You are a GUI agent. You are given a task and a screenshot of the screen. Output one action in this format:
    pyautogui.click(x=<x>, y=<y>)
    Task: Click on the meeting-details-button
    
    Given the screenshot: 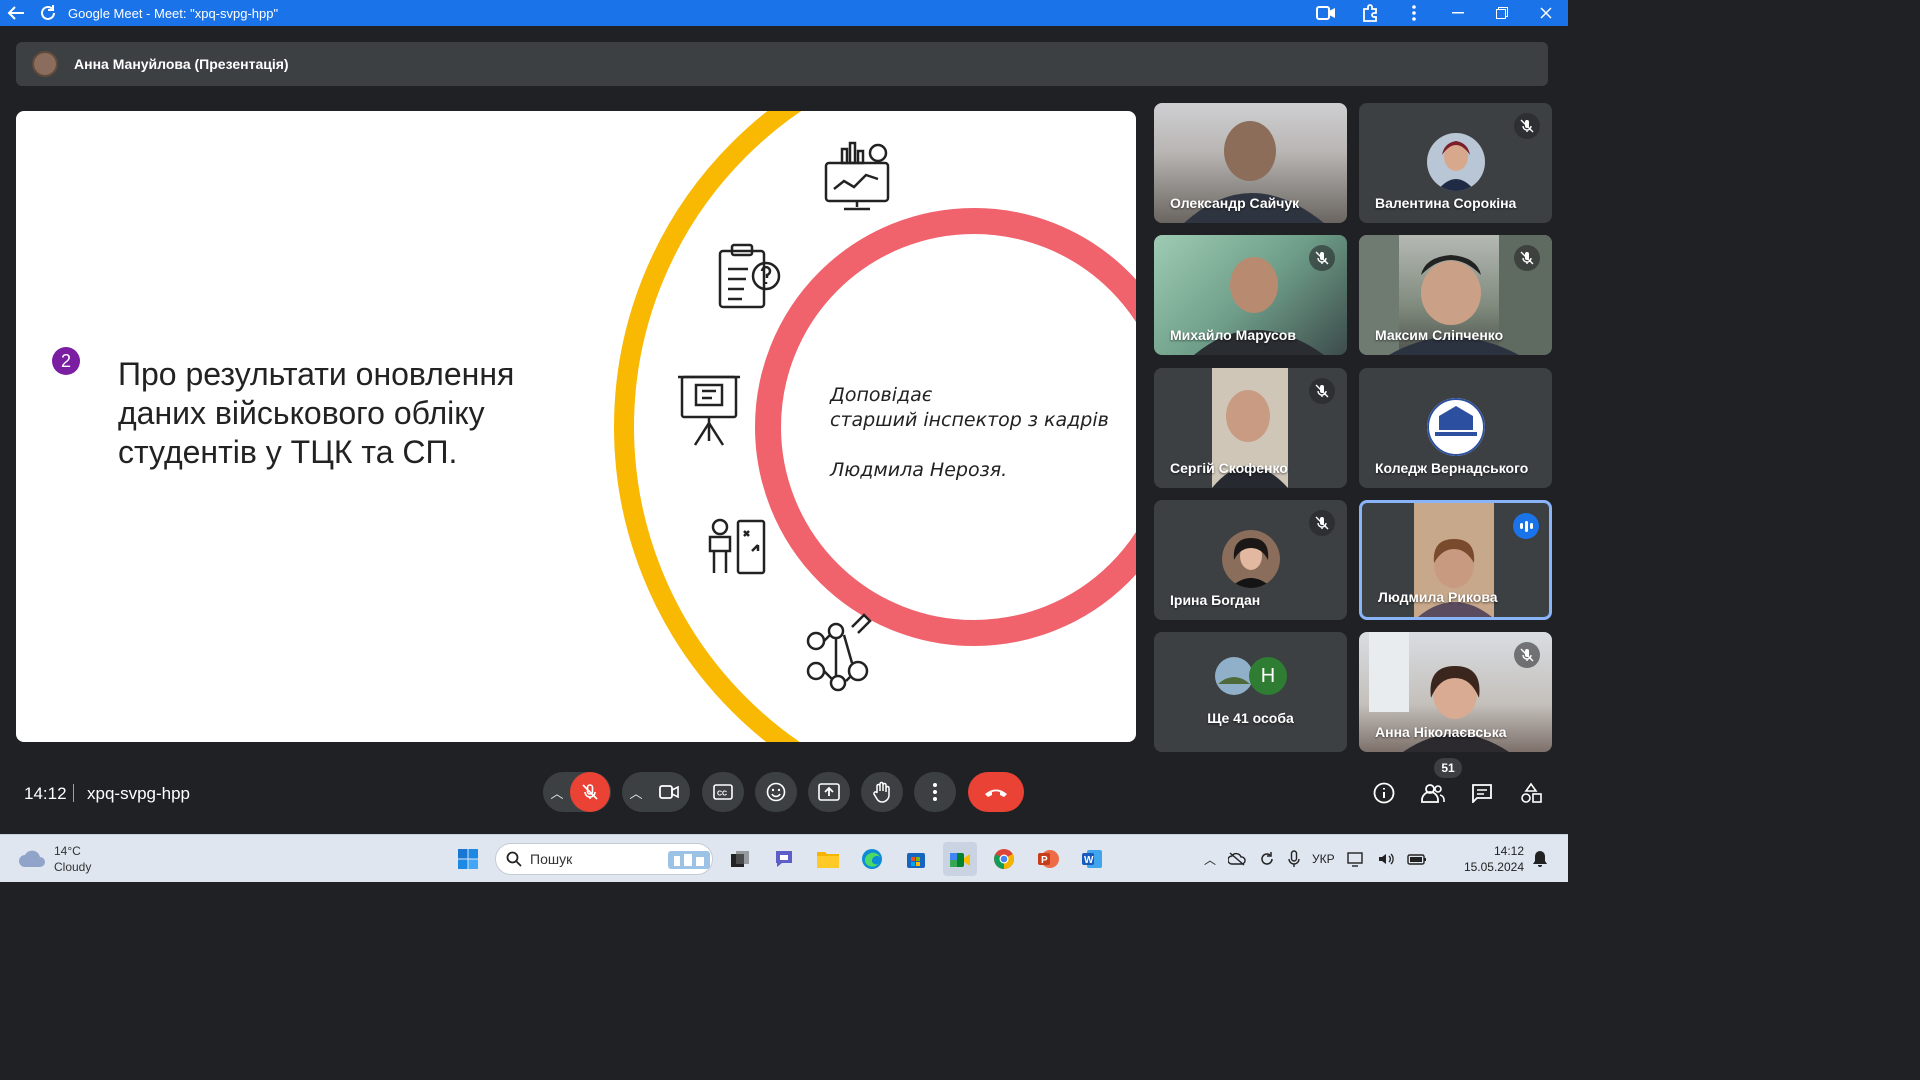 What is the action you would take?
    pyautogui.click(x=1384, y=793)
    